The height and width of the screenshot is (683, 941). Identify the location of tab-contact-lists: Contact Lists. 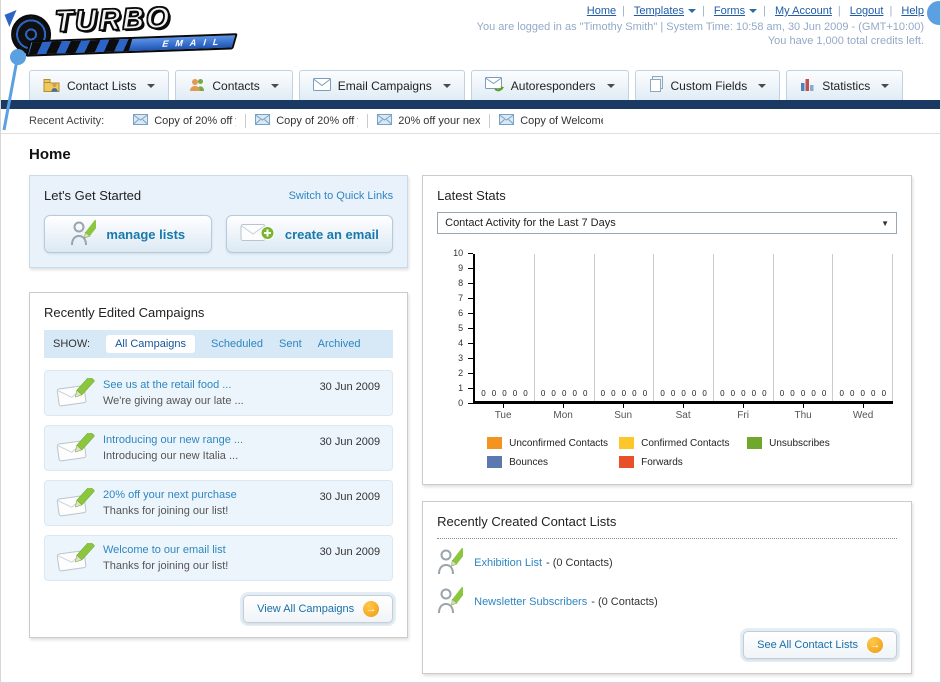
(99, 85).